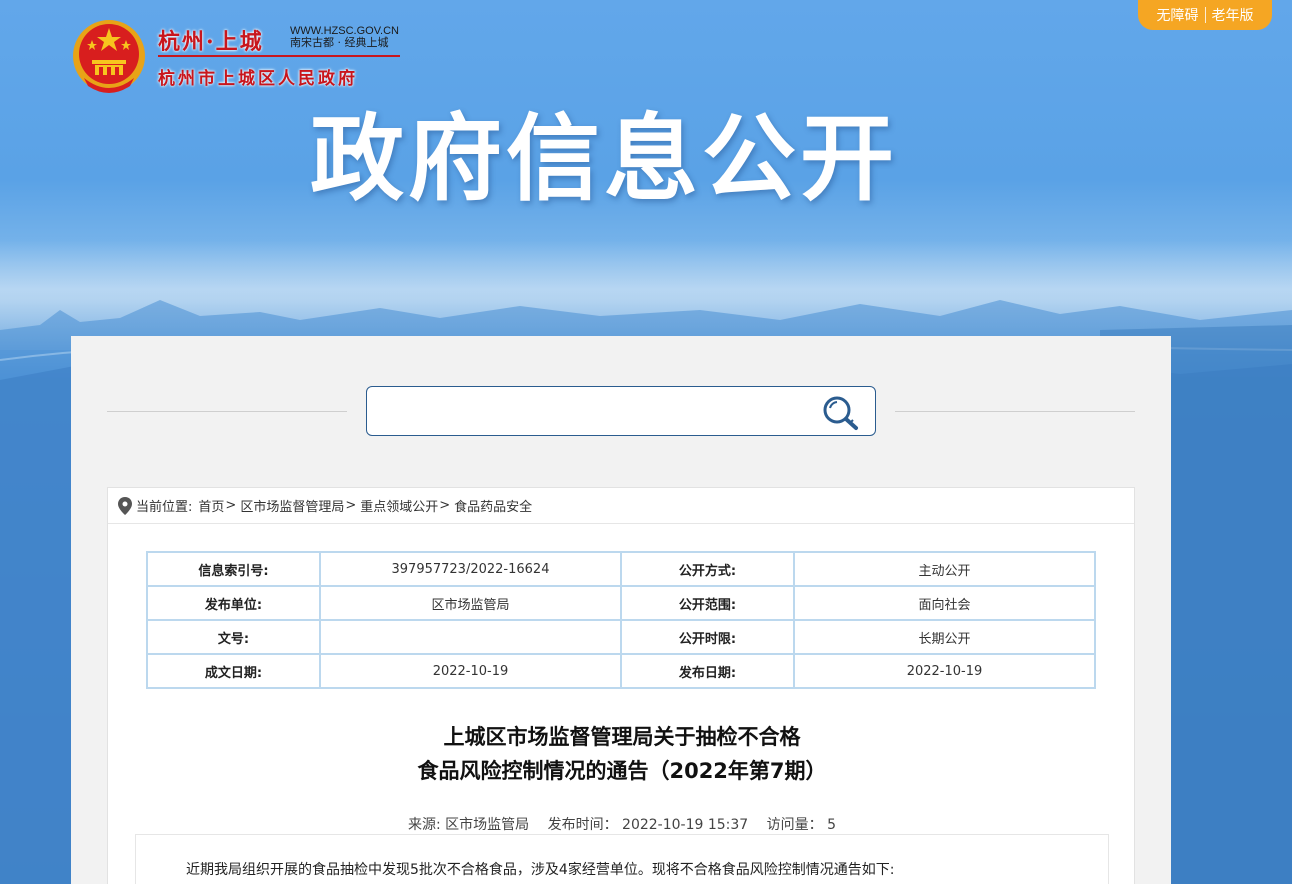 Image resolution: width=1292 pixels, height=884 pixels. I want to click on breadcrumb-home: 首页, so click(211, 505).